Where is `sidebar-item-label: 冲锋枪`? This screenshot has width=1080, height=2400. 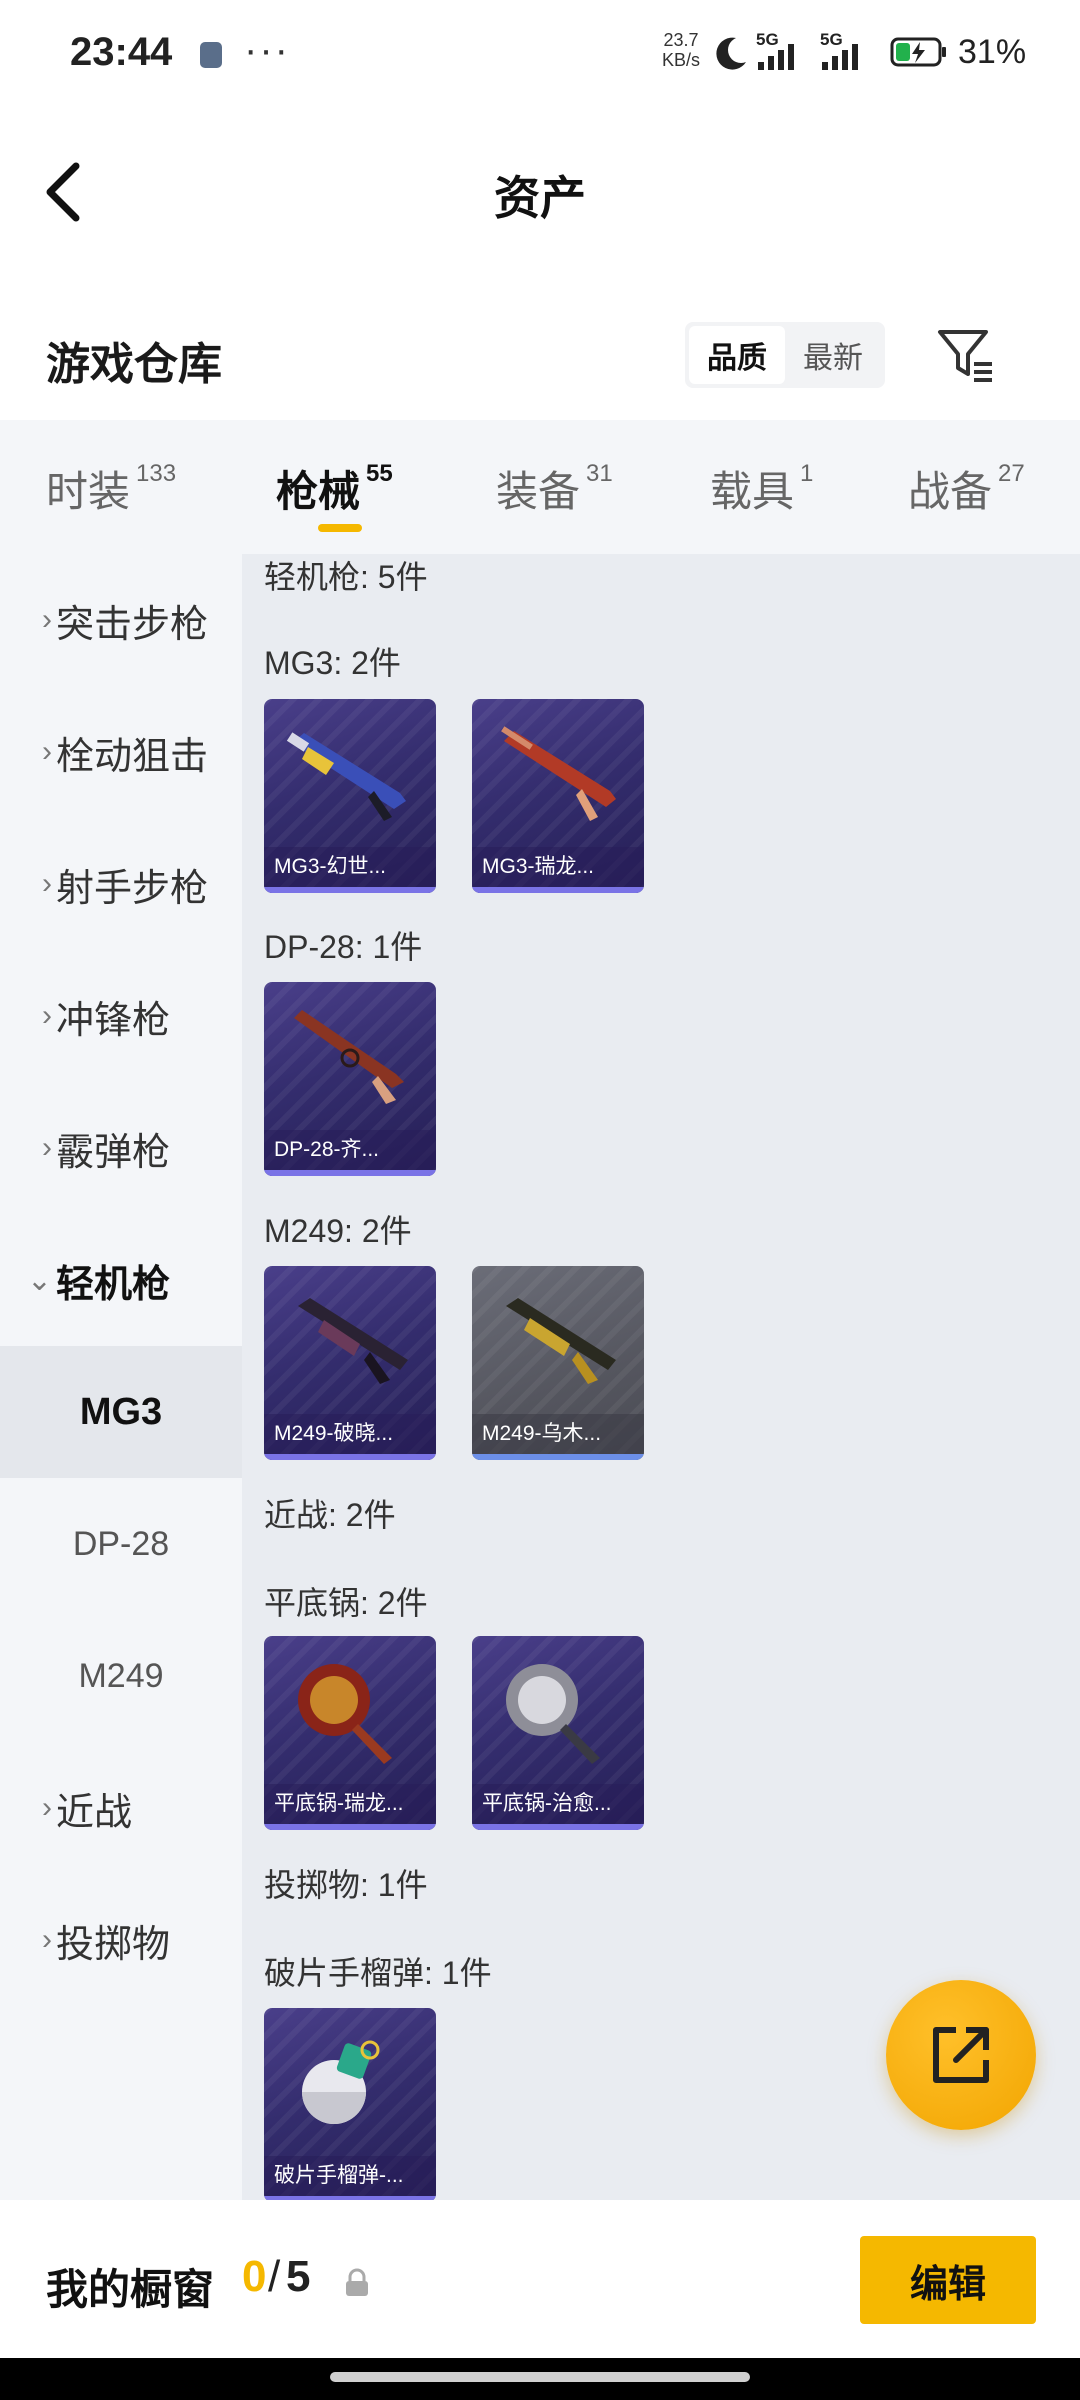 sidebar-item-label: 冲锋枪 is located at coordinates (113, 1020).